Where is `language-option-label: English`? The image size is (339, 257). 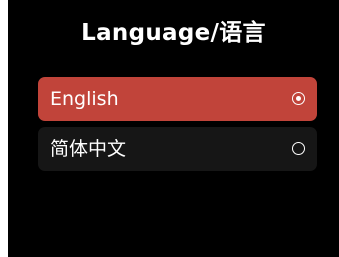
language-option-label: English is located at coordinates (84, 99).